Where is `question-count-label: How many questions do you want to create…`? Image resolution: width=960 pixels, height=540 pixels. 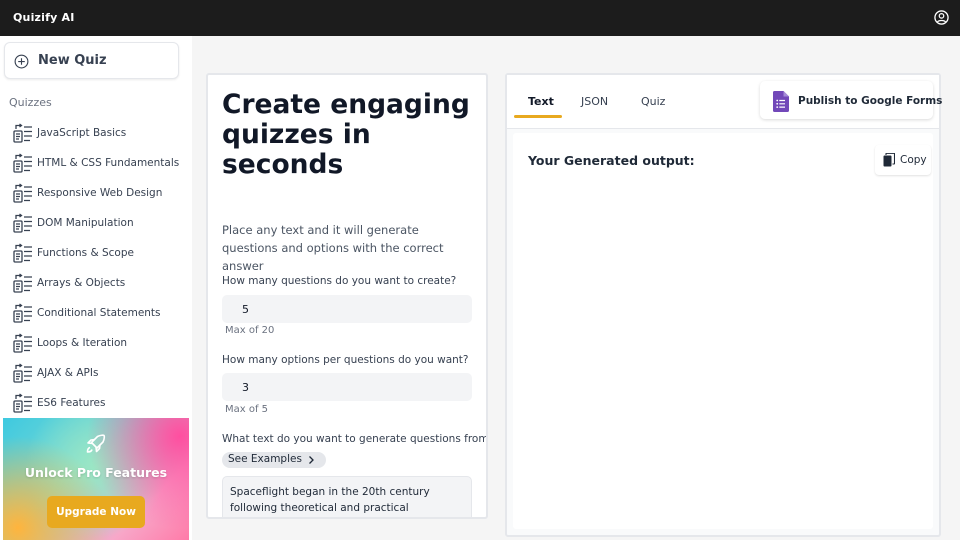 question-count-label: How many questions do you want to create… is located at coordinates (339, 281).